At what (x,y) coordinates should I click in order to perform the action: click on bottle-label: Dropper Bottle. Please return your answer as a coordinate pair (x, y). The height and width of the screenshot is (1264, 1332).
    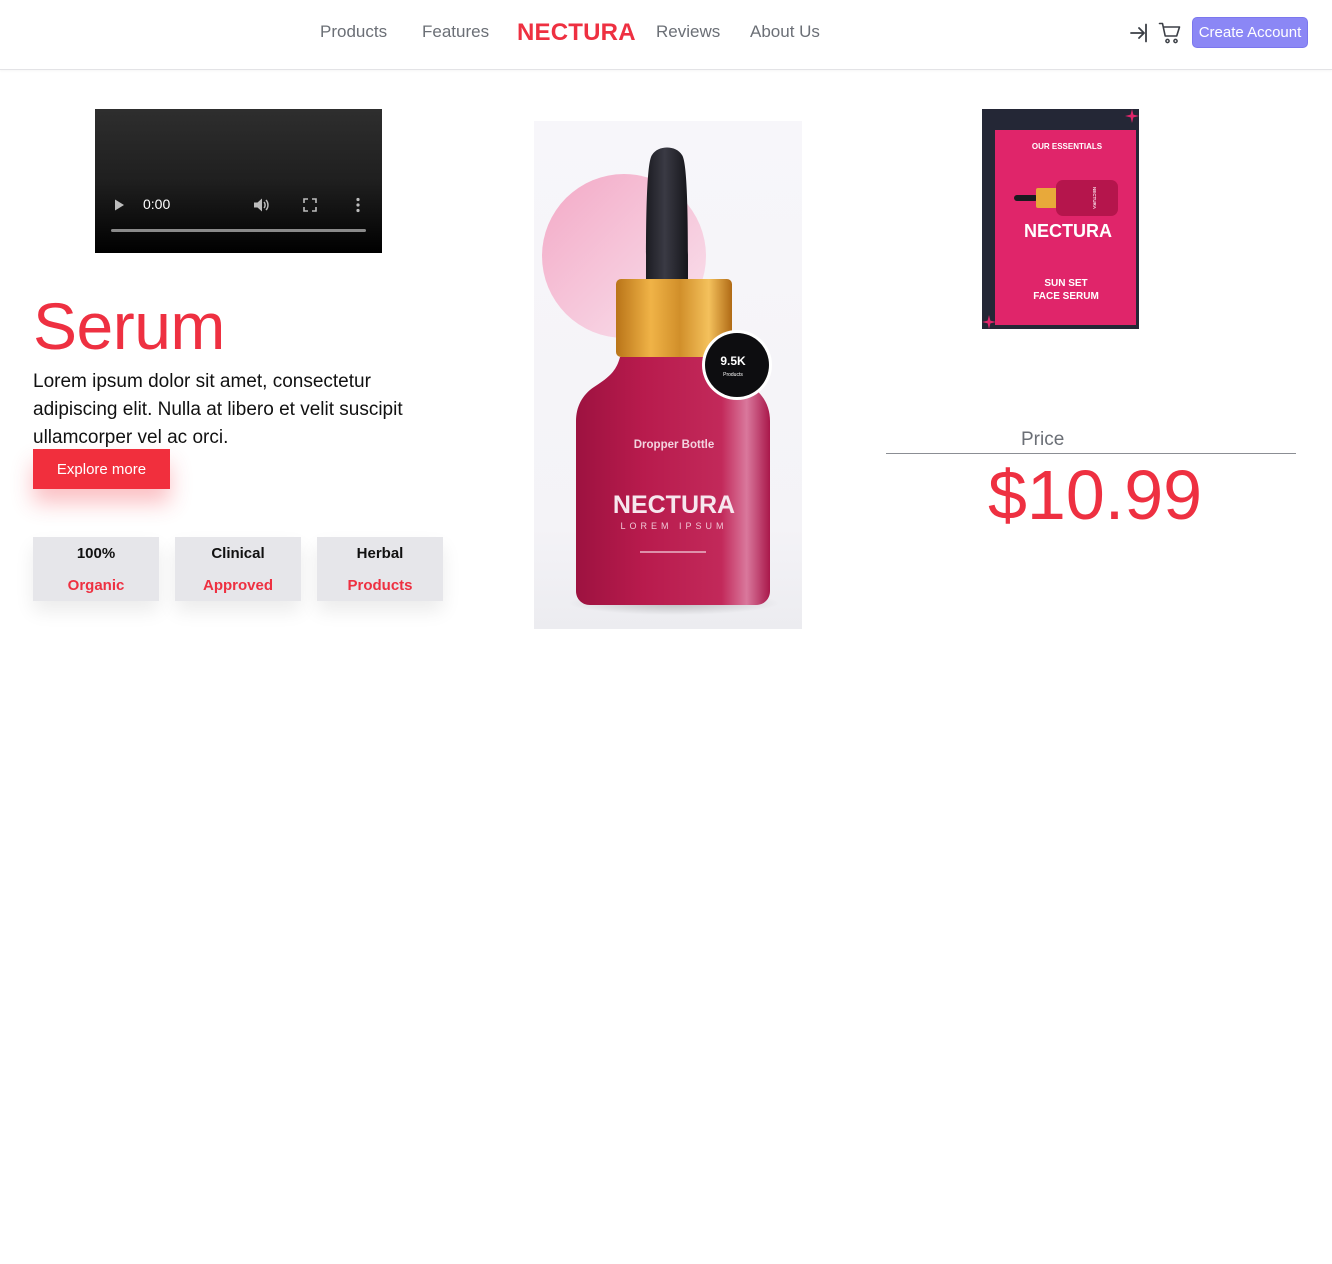
    Looking at the image, I should click on (674, 445).